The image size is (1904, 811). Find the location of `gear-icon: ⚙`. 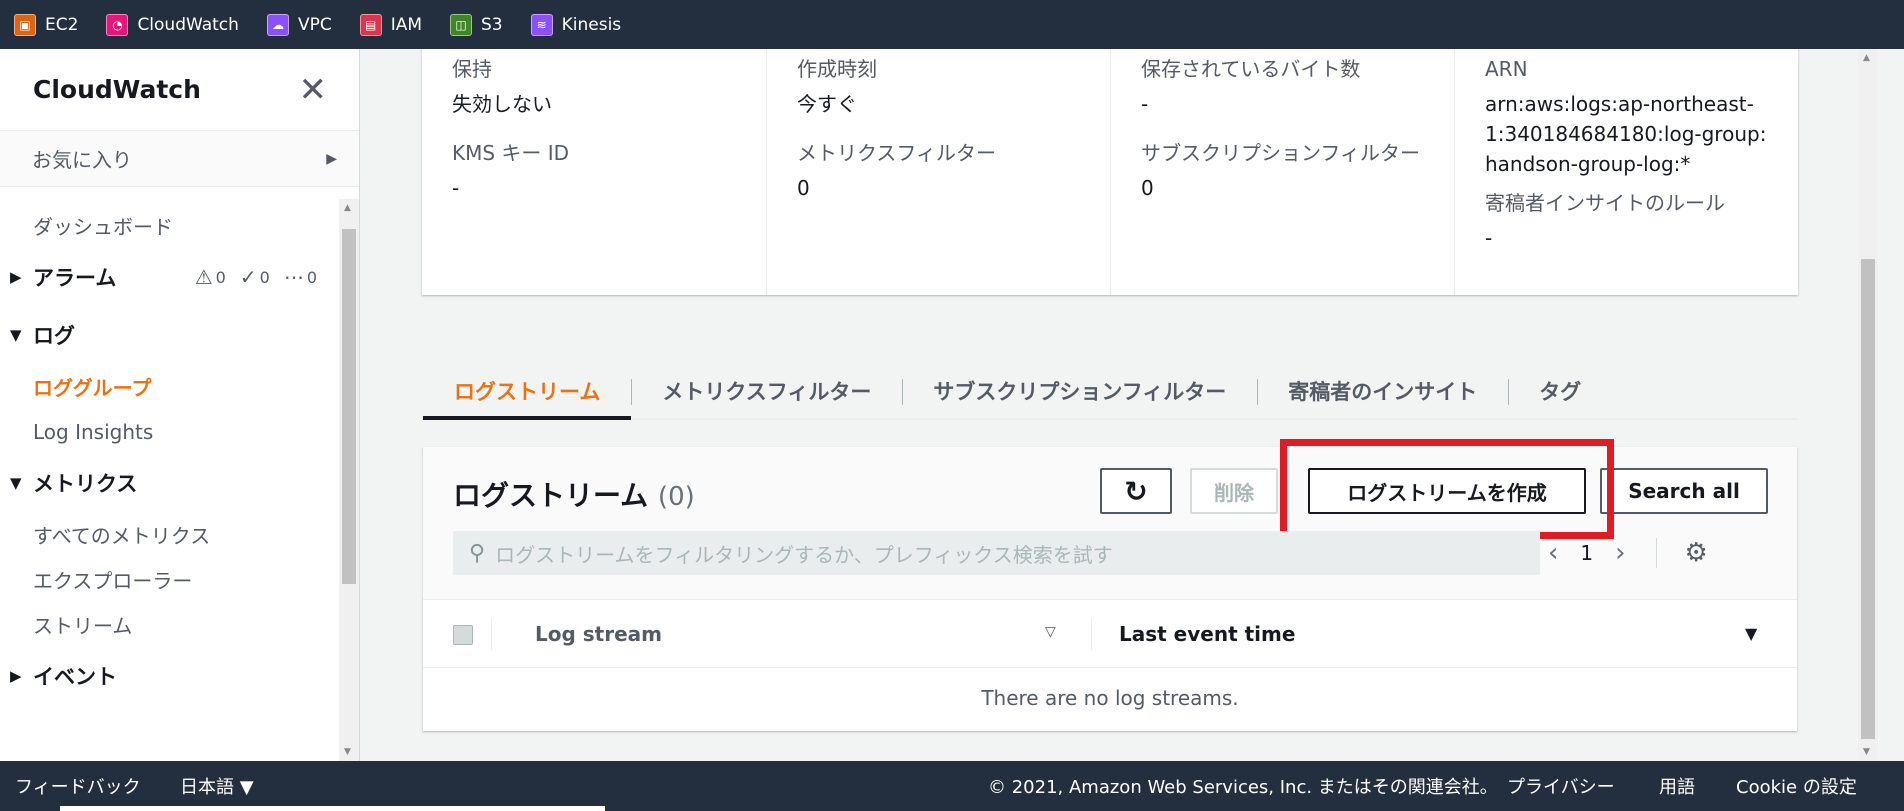

gear-icon: ⚙ is located at coordinates (1696, 553).